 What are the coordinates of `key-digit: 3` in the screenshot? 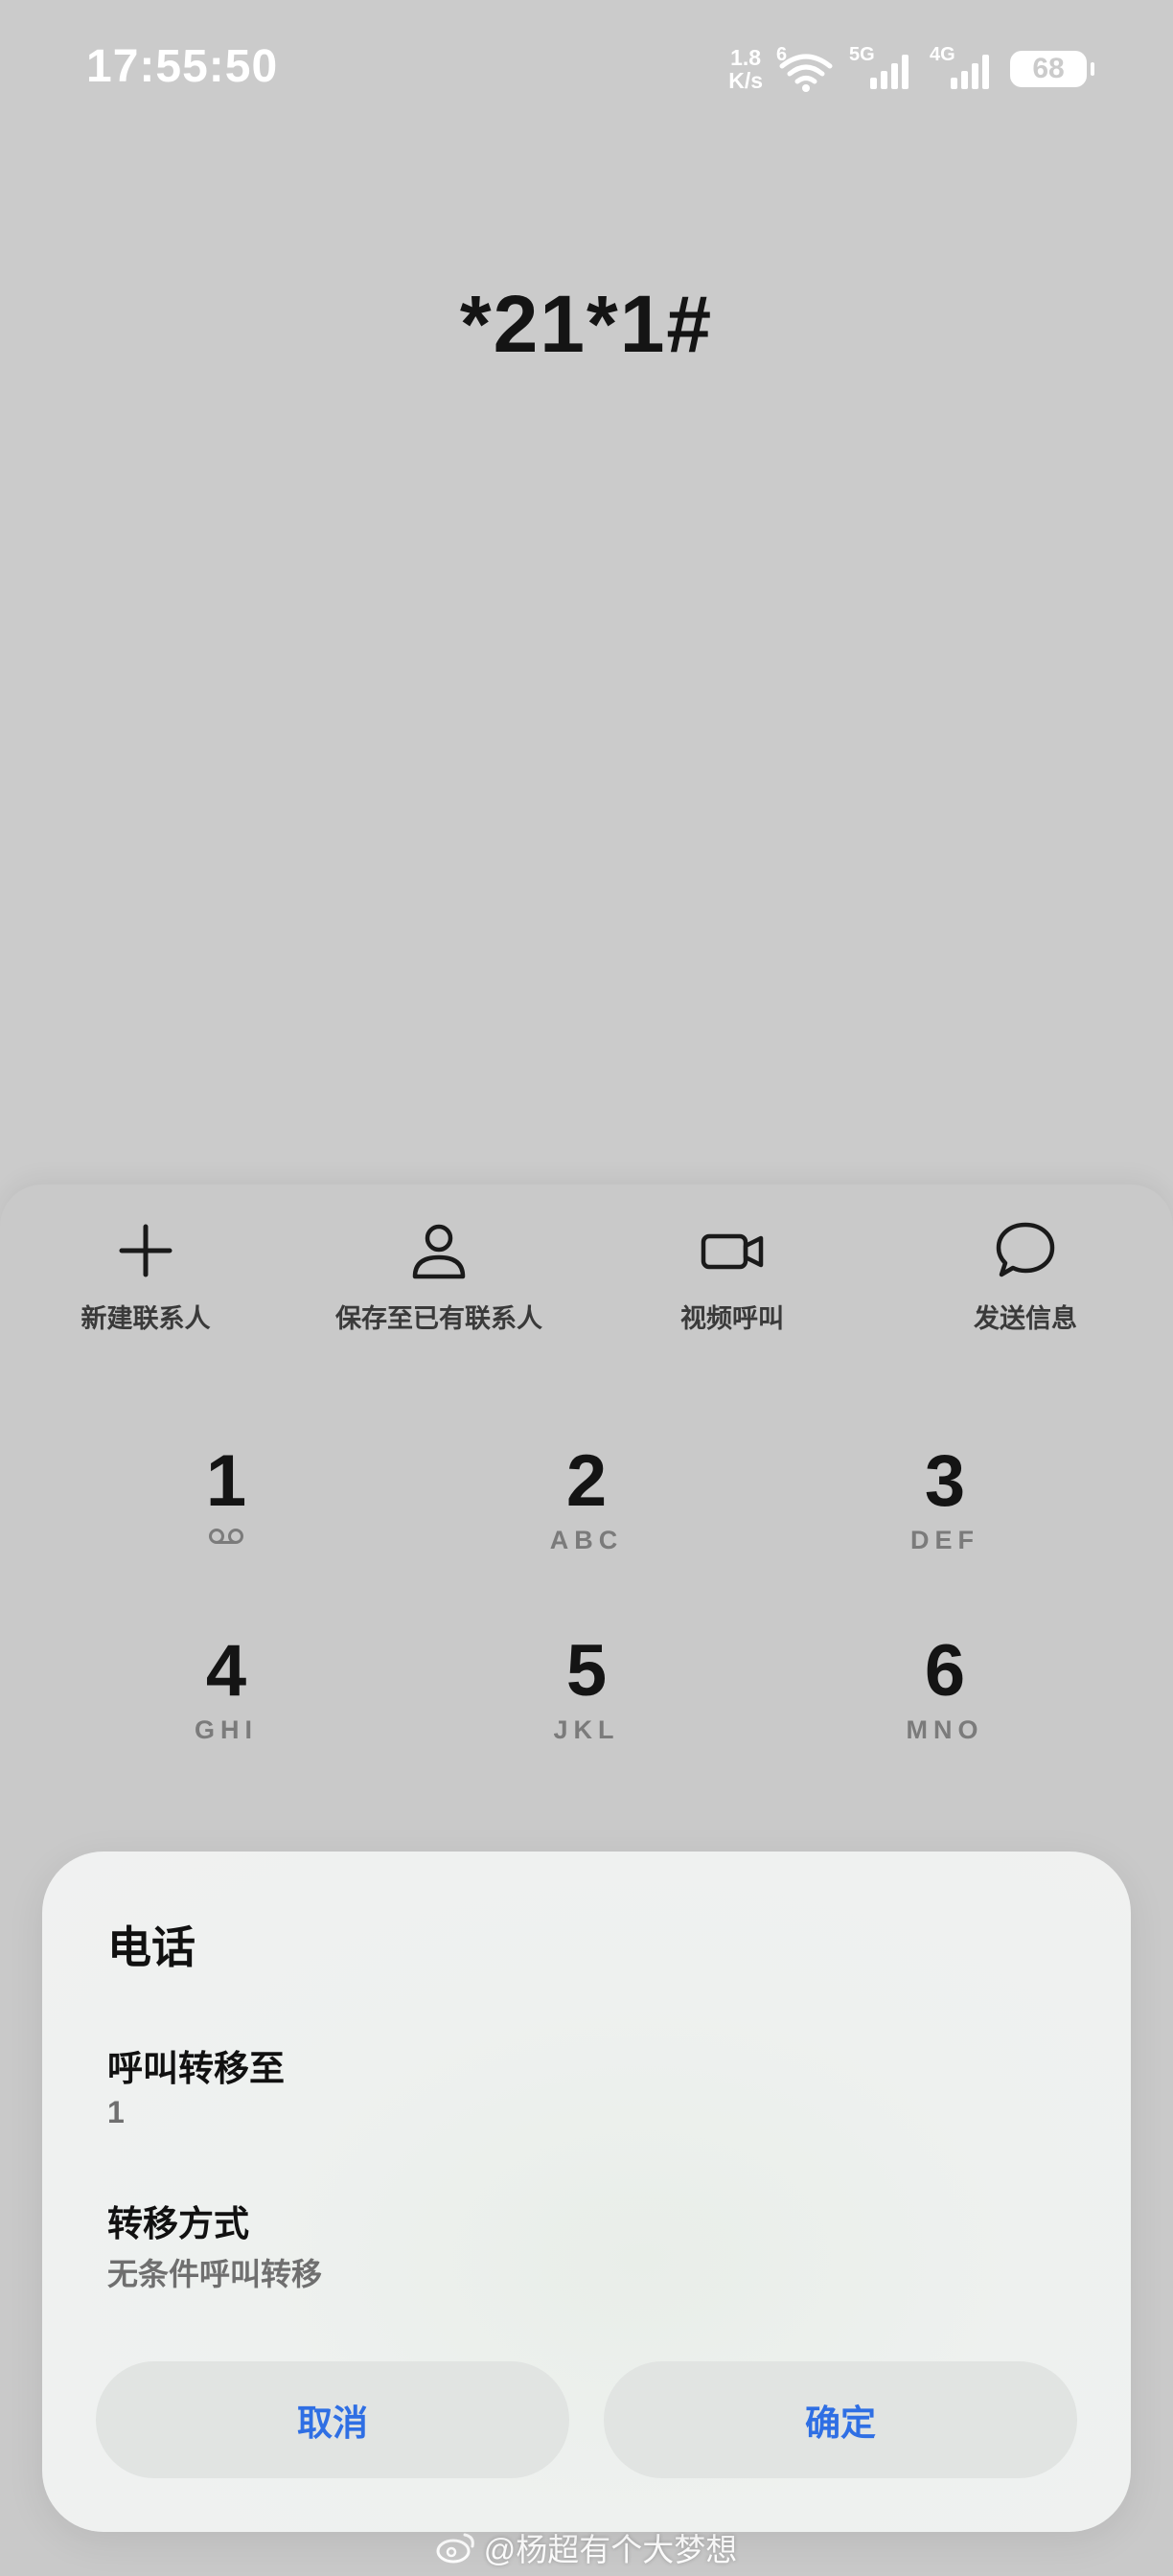 It's located at (945, 1481).